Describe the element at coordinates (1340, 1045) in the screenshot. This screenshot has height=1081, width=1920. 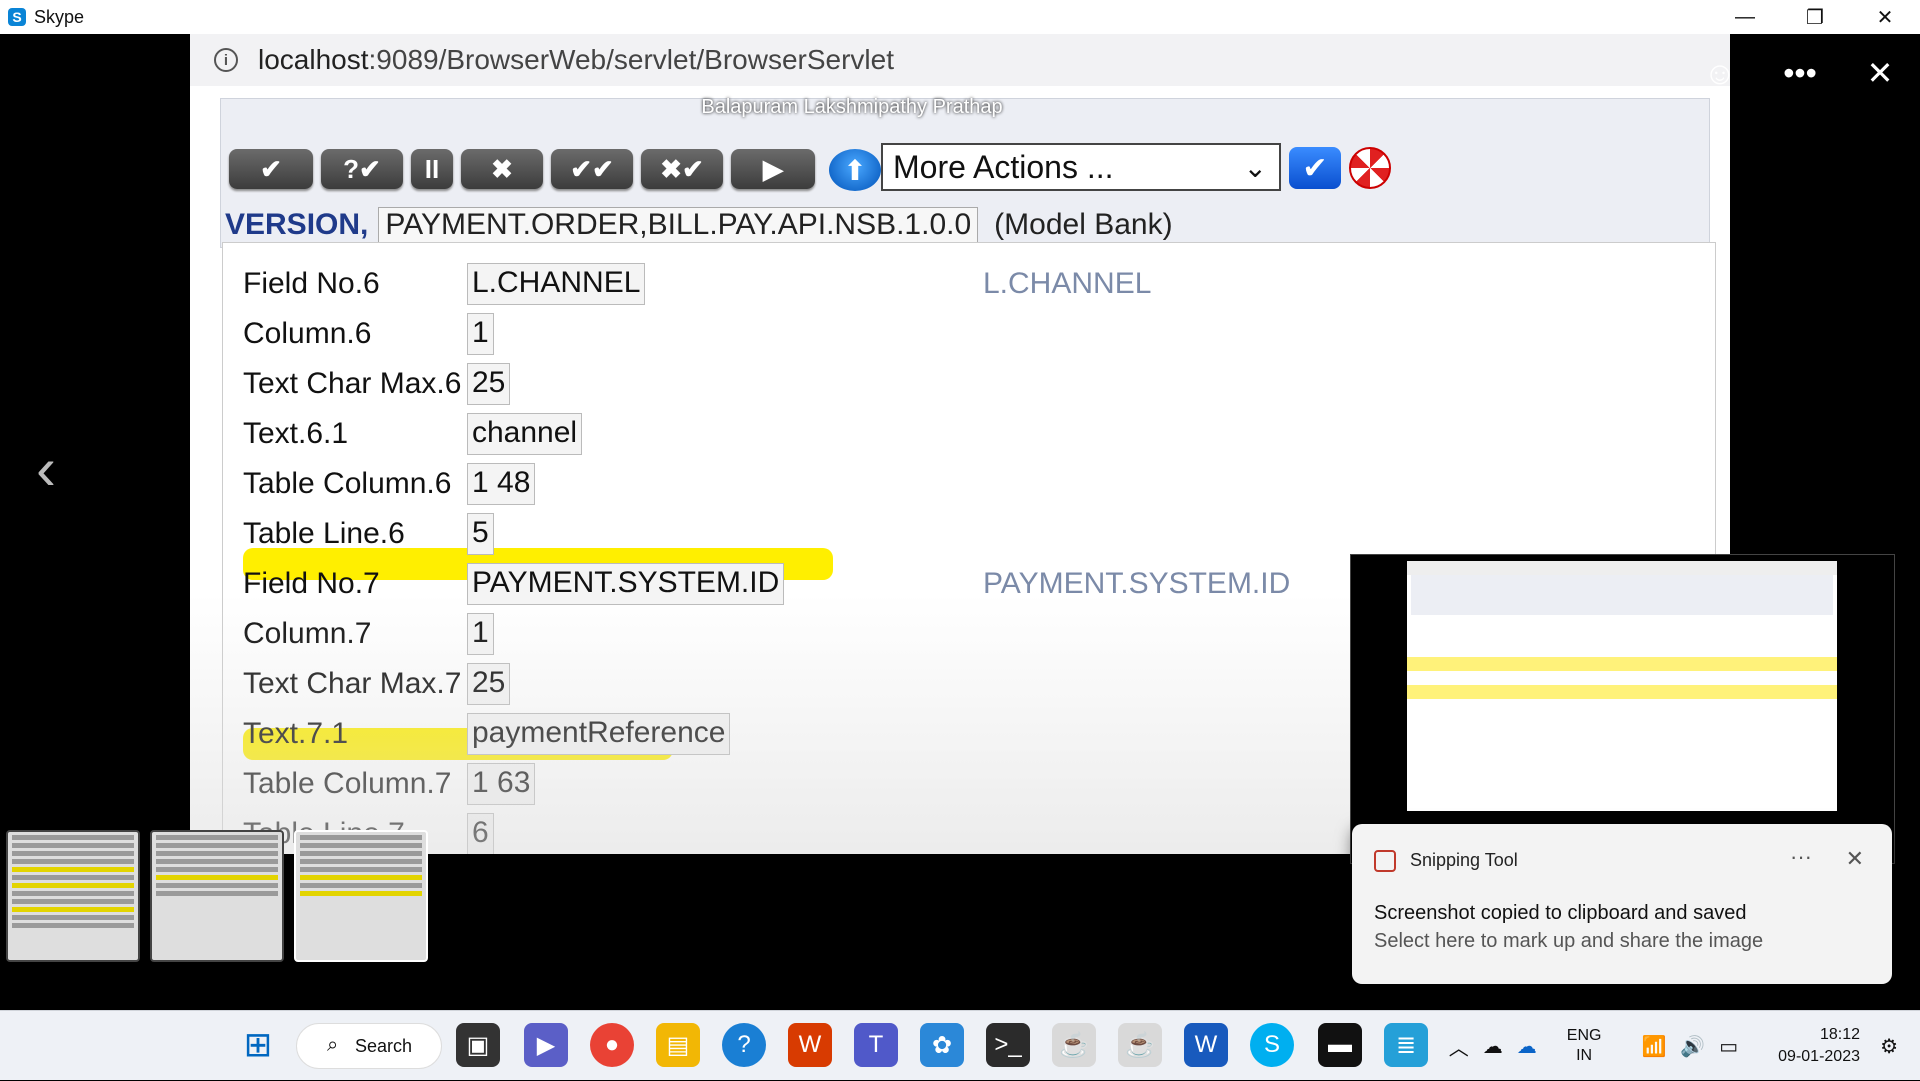
I see `cmd-icon: ▬` at that location.